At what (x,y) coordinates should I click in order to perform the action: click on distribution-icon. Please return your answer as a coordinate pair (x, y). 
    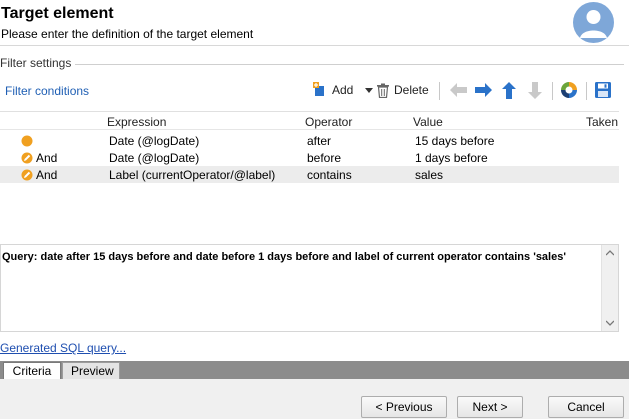
    Looking at the image, I should click on (569, 90).